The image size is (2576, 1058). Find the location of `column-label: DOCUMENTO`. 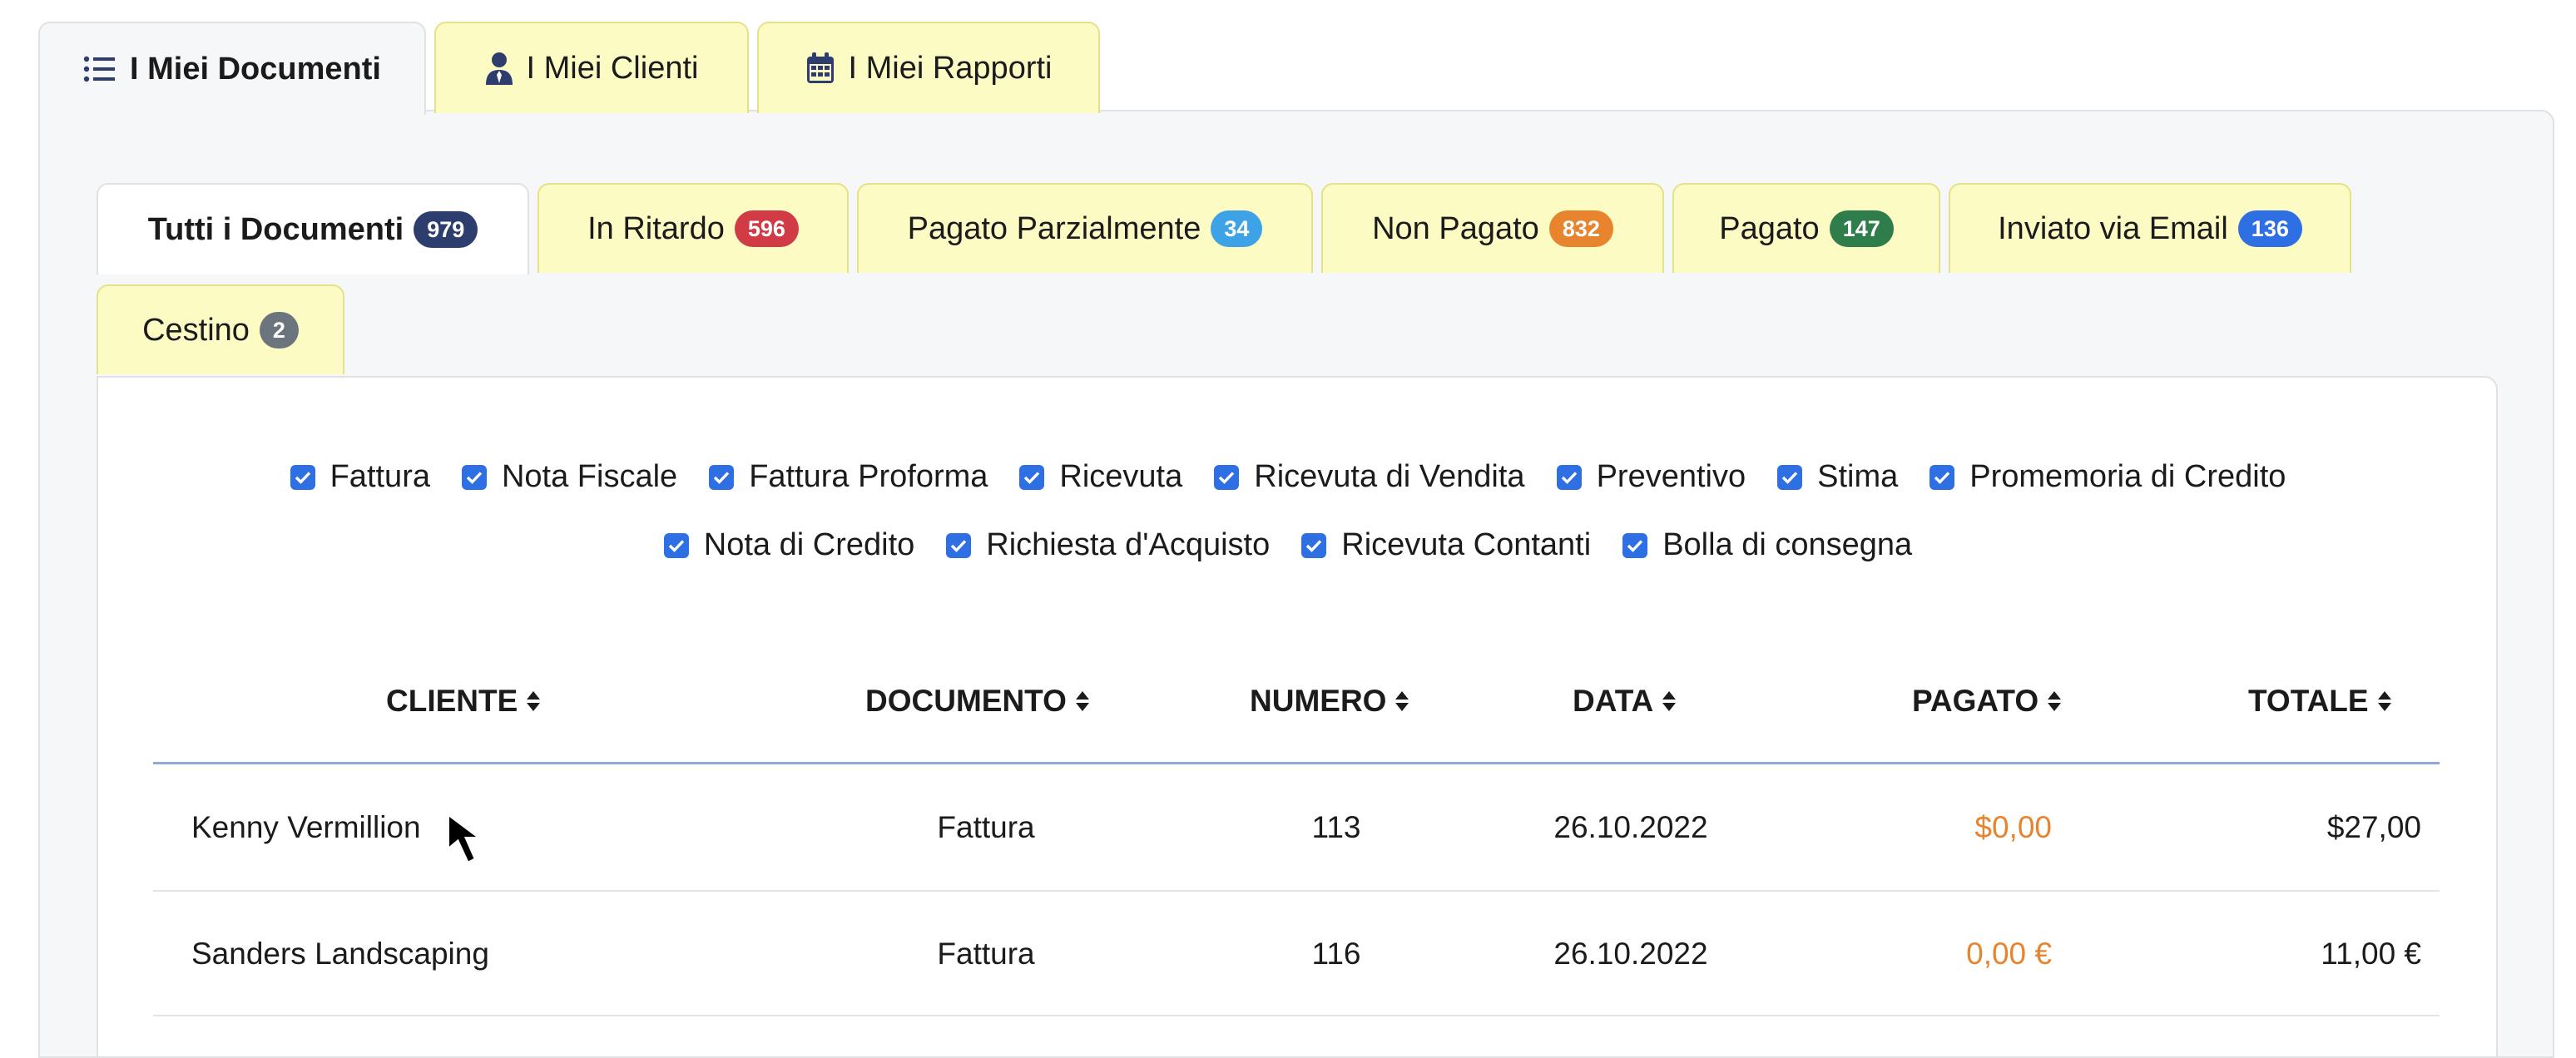

column-label: DOCUMENTO is located at coordinates (966, 701).